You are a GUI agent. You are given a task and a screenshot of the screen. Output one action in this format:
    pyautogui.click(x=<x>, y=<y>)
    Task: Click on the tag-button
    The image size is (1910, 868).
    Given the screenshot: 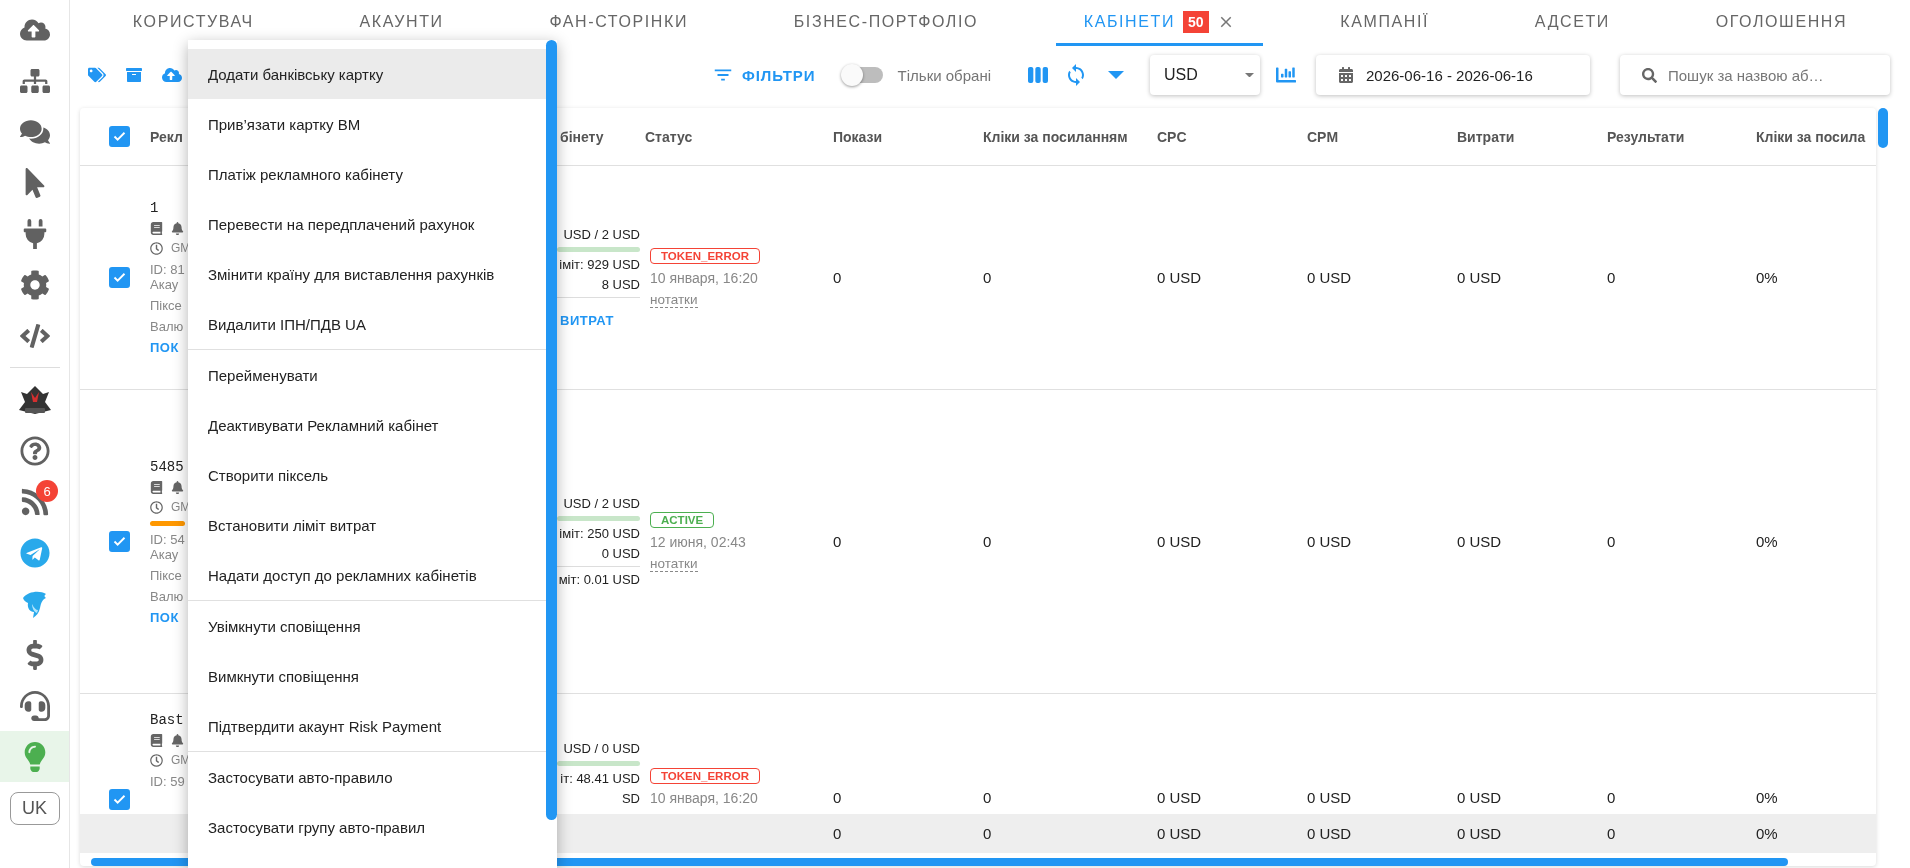 What is the action you would take?
    pyautogui.click(x=97, y=75)
    